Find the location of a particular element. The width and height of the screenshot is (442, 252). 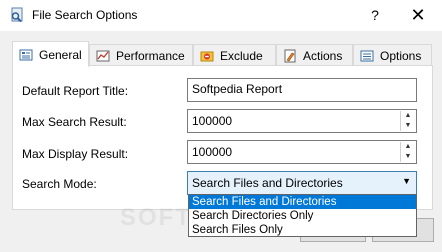

dropdown-option: Search Files Only is located at coordinates (302, 230).